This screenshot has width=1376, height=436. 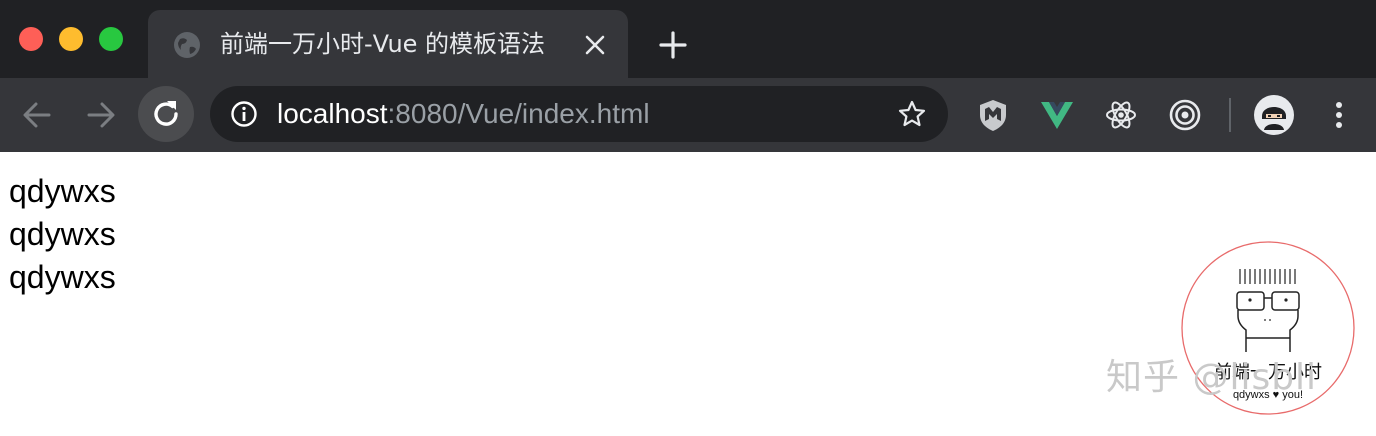 What do you see at coordinates (71, 39) in the screenshot?
I see `minimize-window-button` at bounding box center [71, 39].